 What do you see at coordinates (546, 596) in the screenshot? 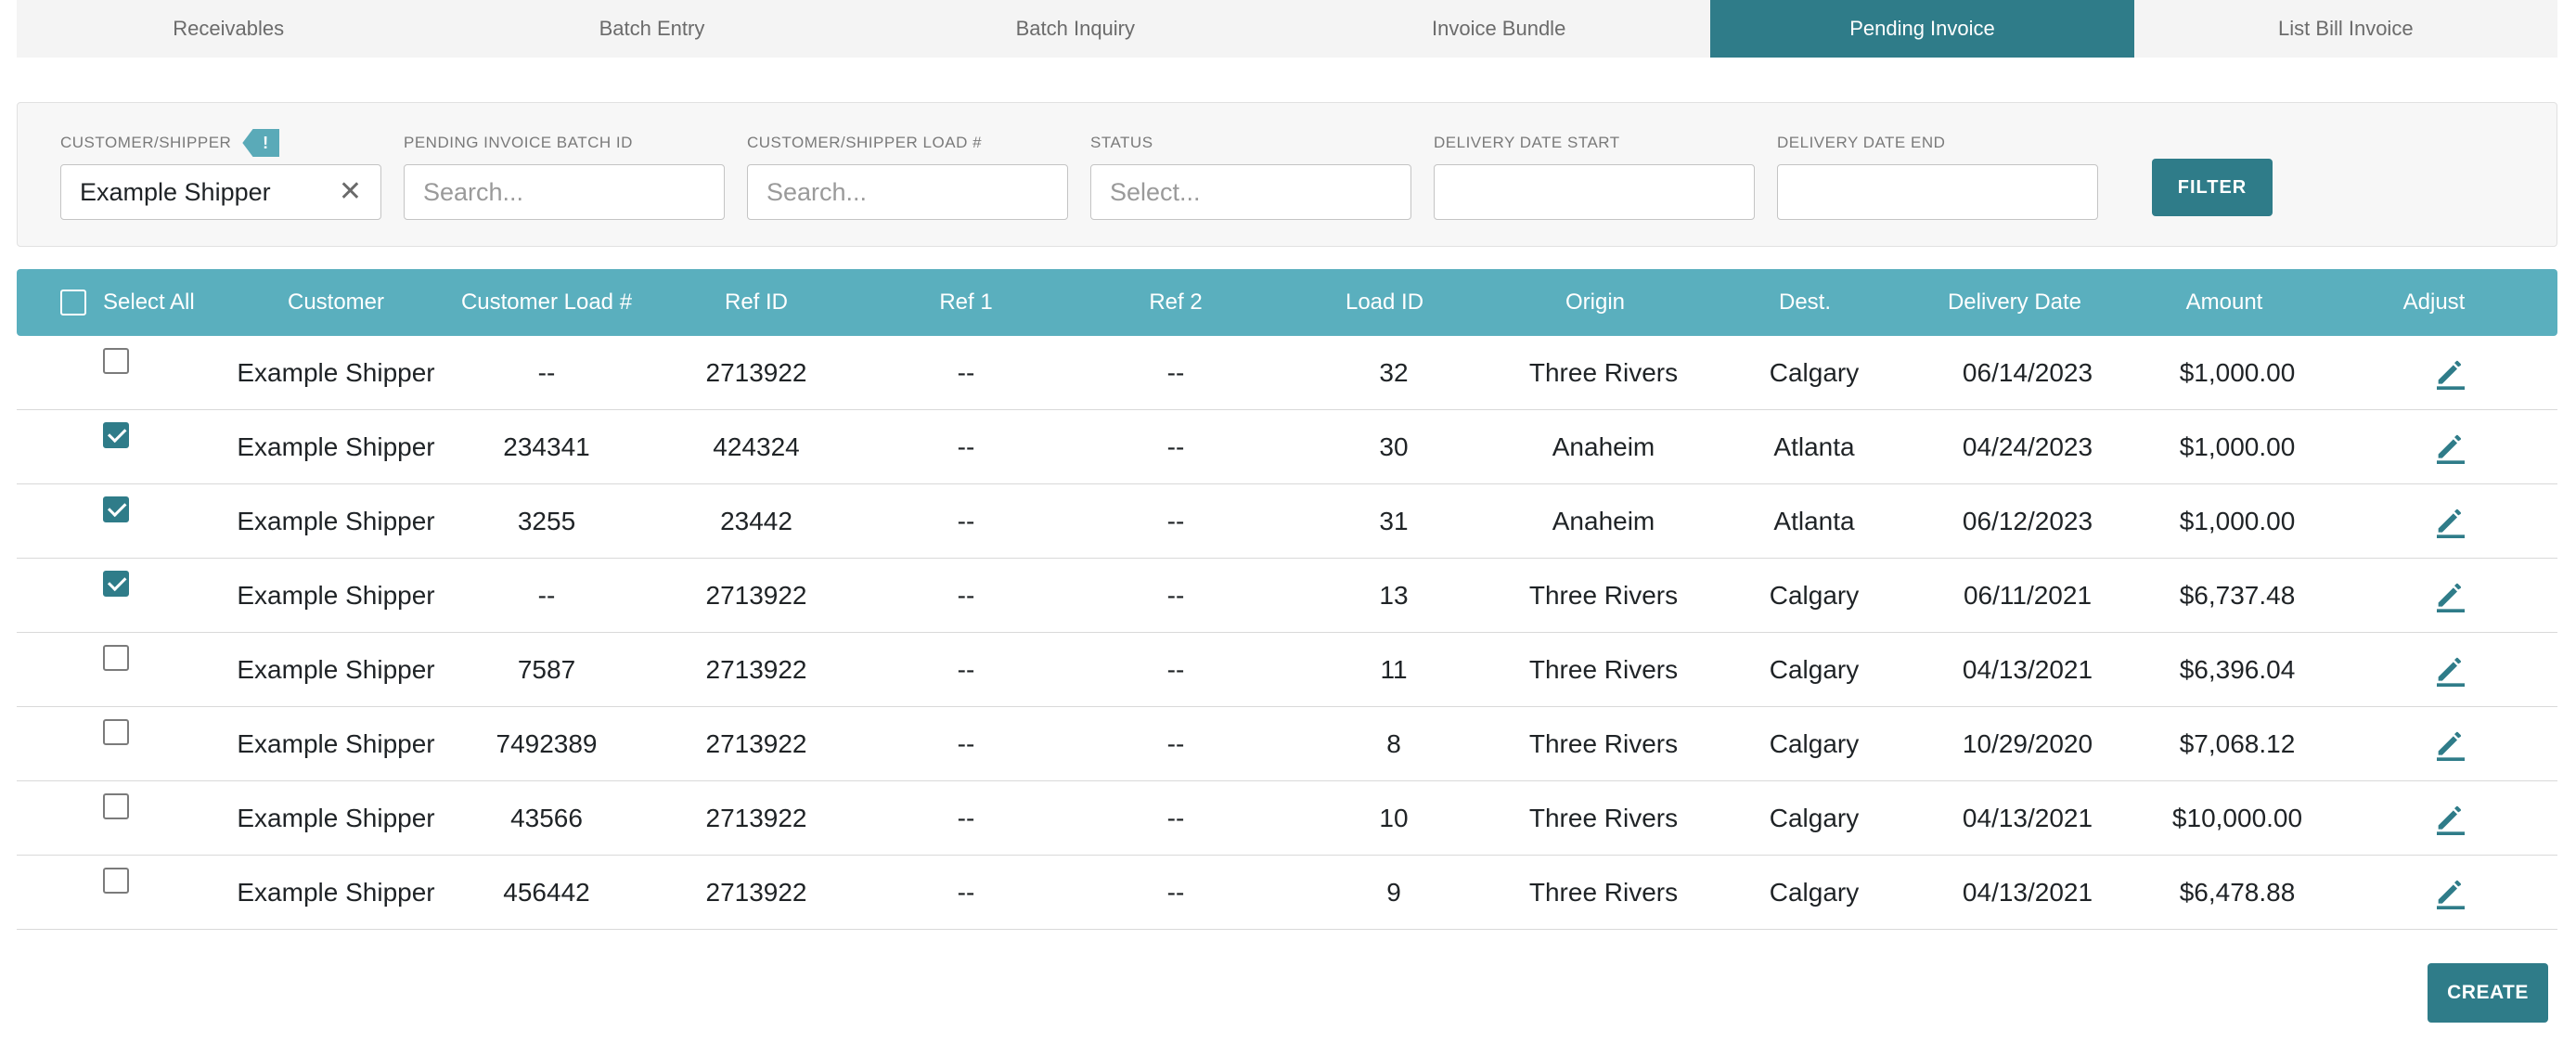
I see `cell-customer-load: --` at bounding box center [546, 596].